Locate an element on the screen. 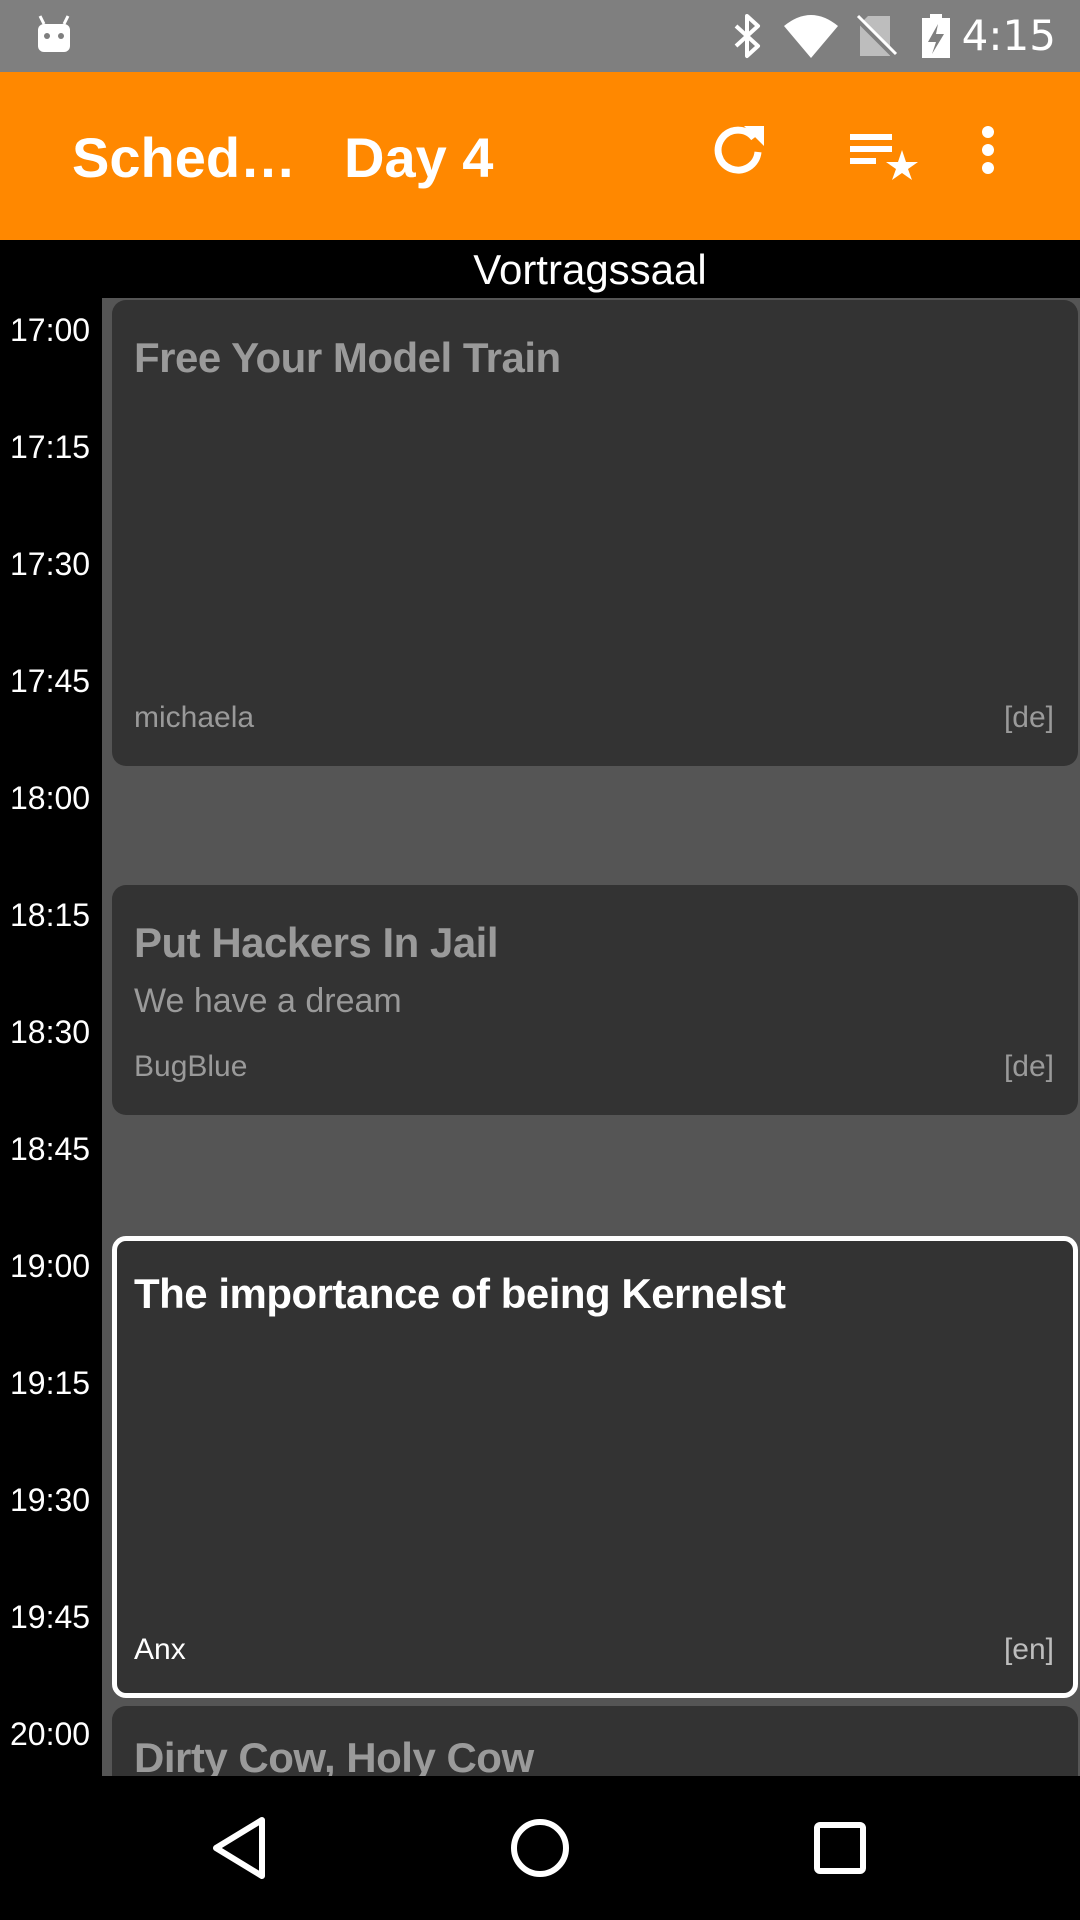 This screenshot has width=1080, height=1920. time-label: 19:30 is located at coordinates (50, 1500).